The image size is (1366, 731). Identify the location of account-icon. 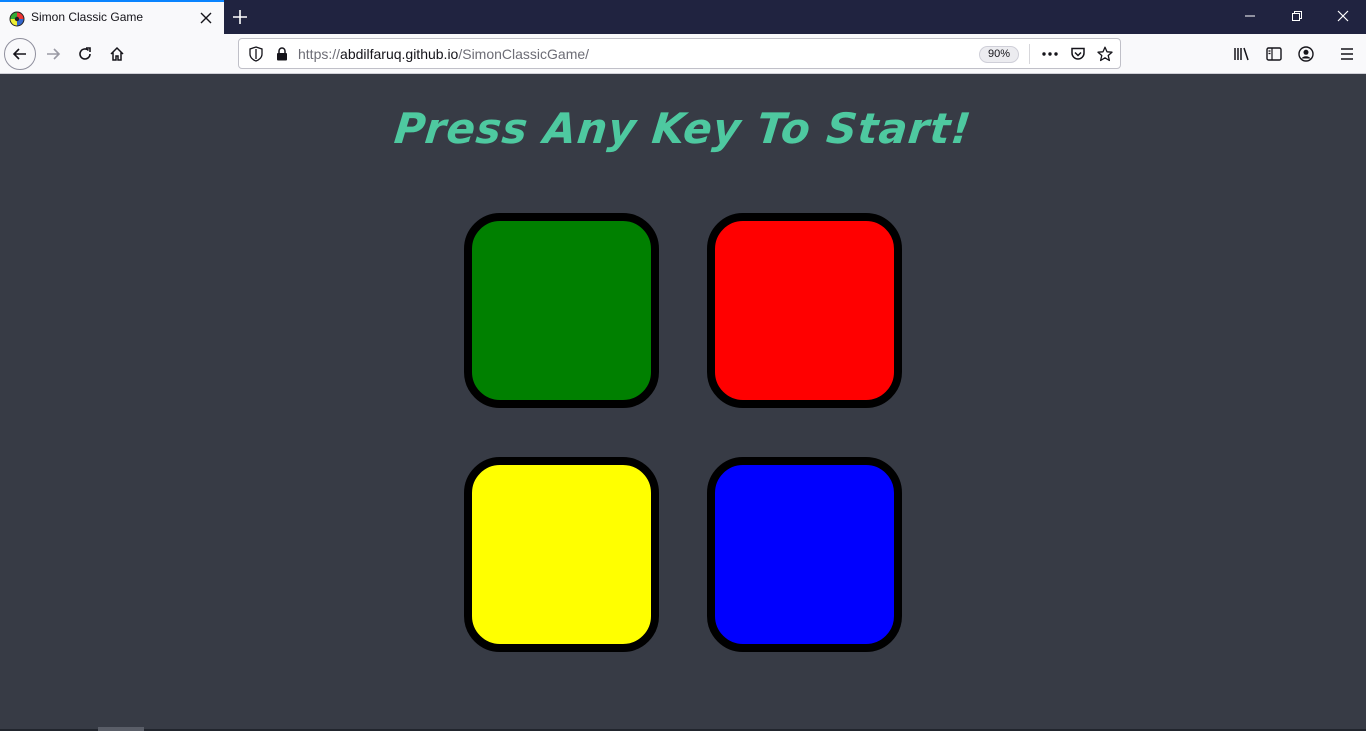
(1306, 54).